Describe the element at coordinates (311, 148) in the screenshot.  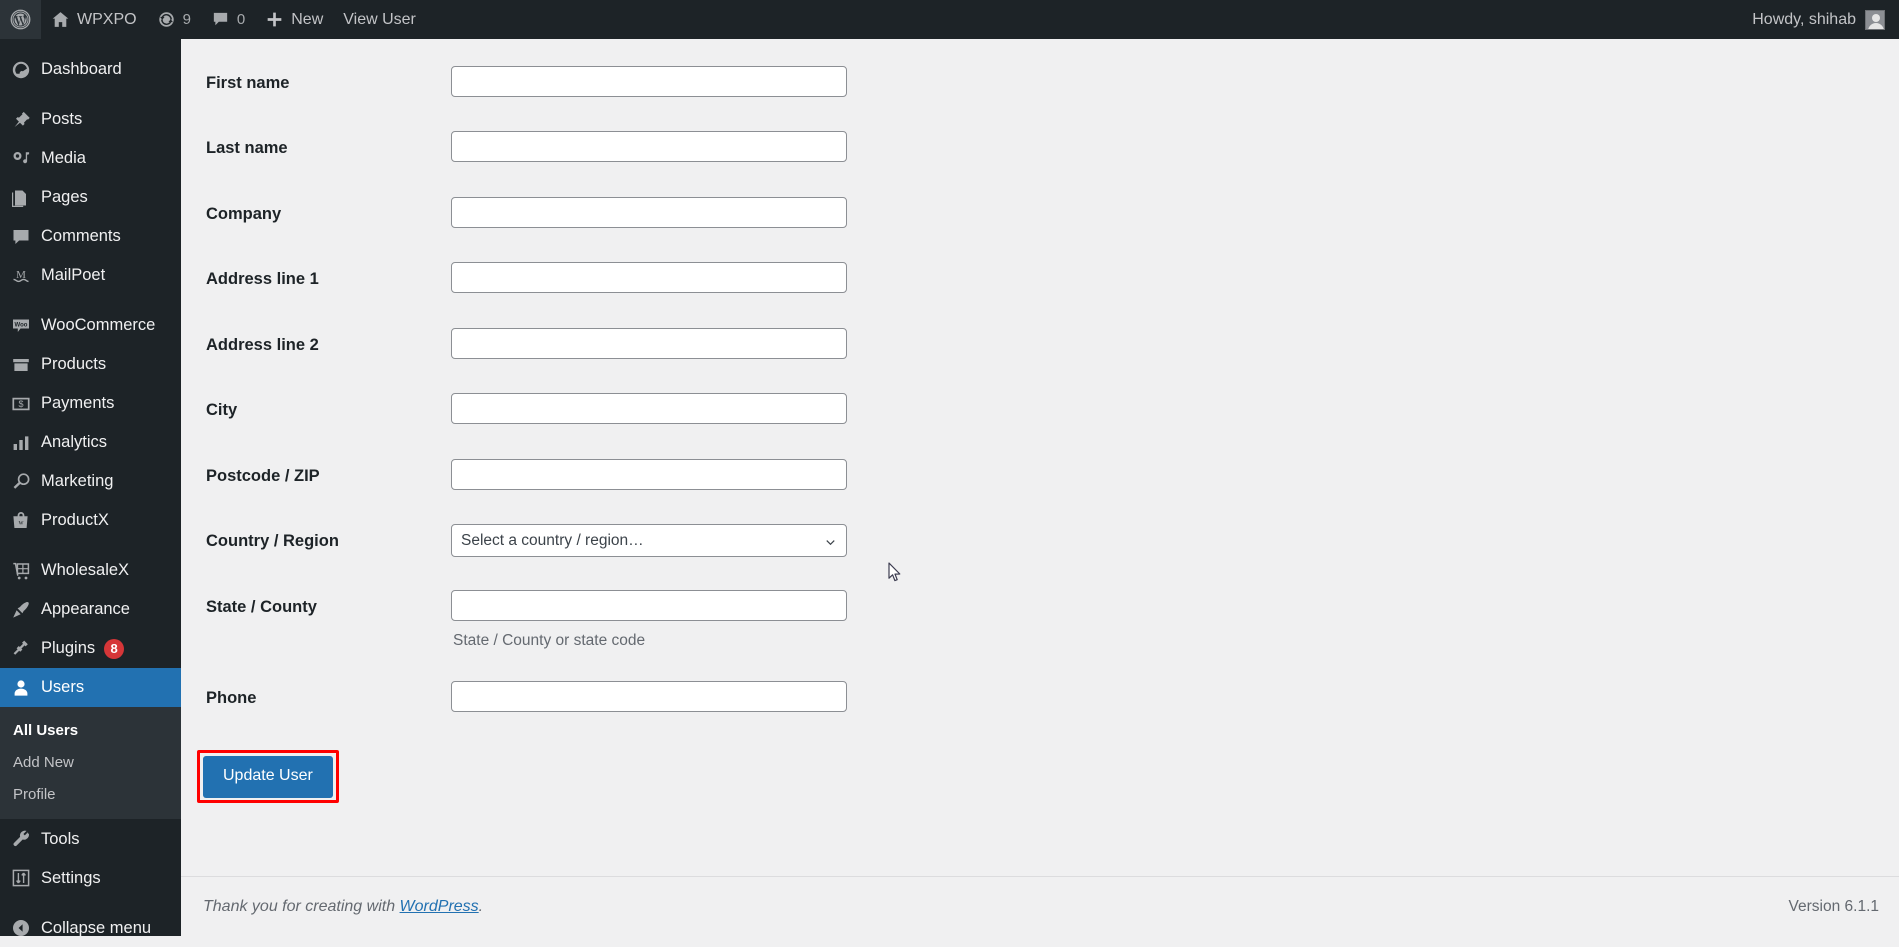
I see `field-label: Last name` at that location.